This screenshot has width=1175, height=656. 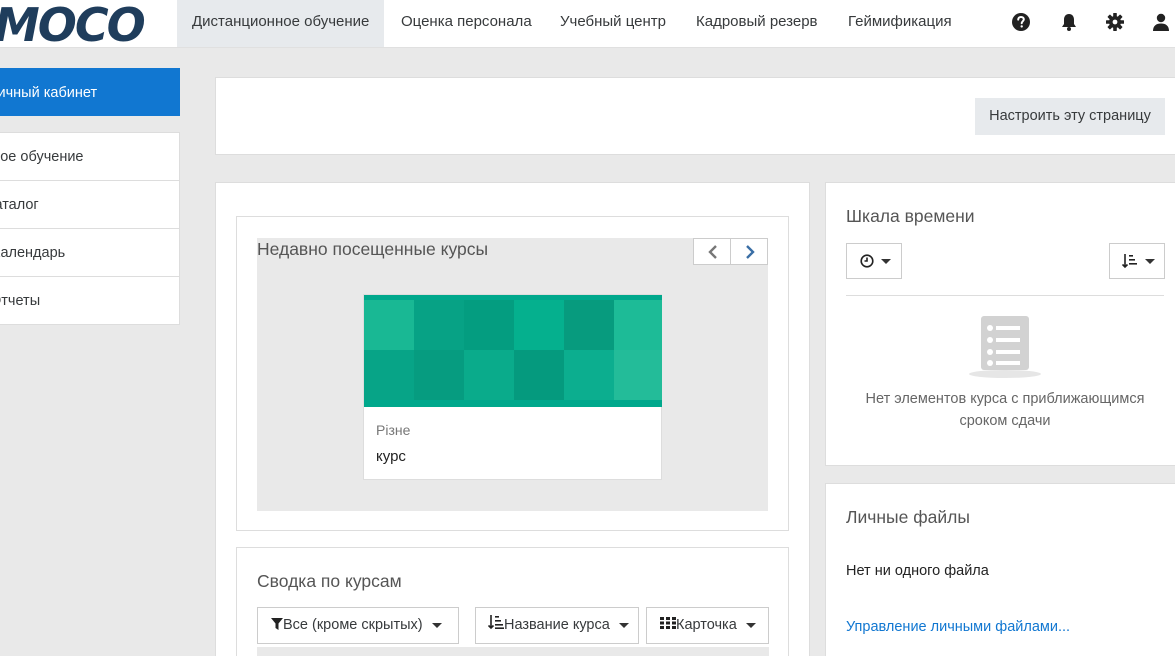 I want to click on sort-label: Название курса, so click(x=557, y=625).